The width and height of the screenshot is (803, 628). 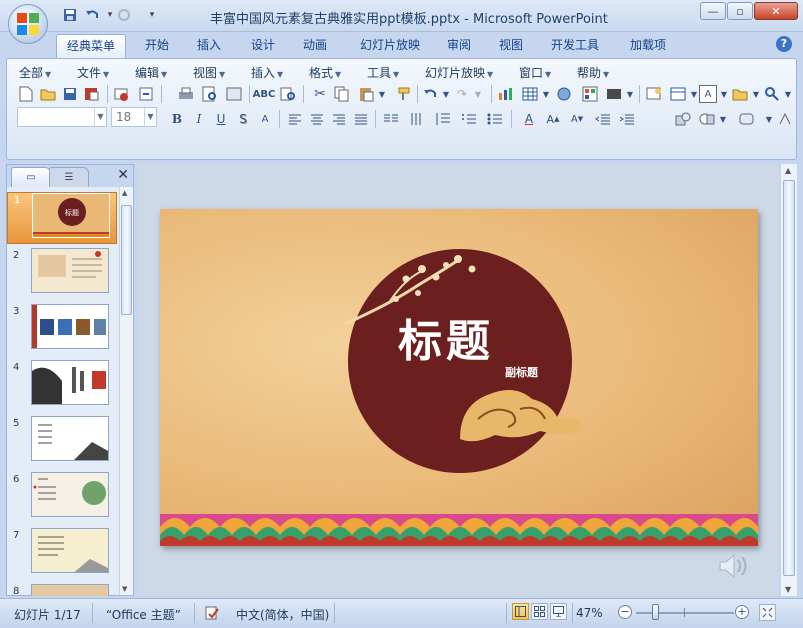 What do you see at coordinates (733, 567) in the screenshot?
I see `speaker-icon` at bounding box center [733, 567].